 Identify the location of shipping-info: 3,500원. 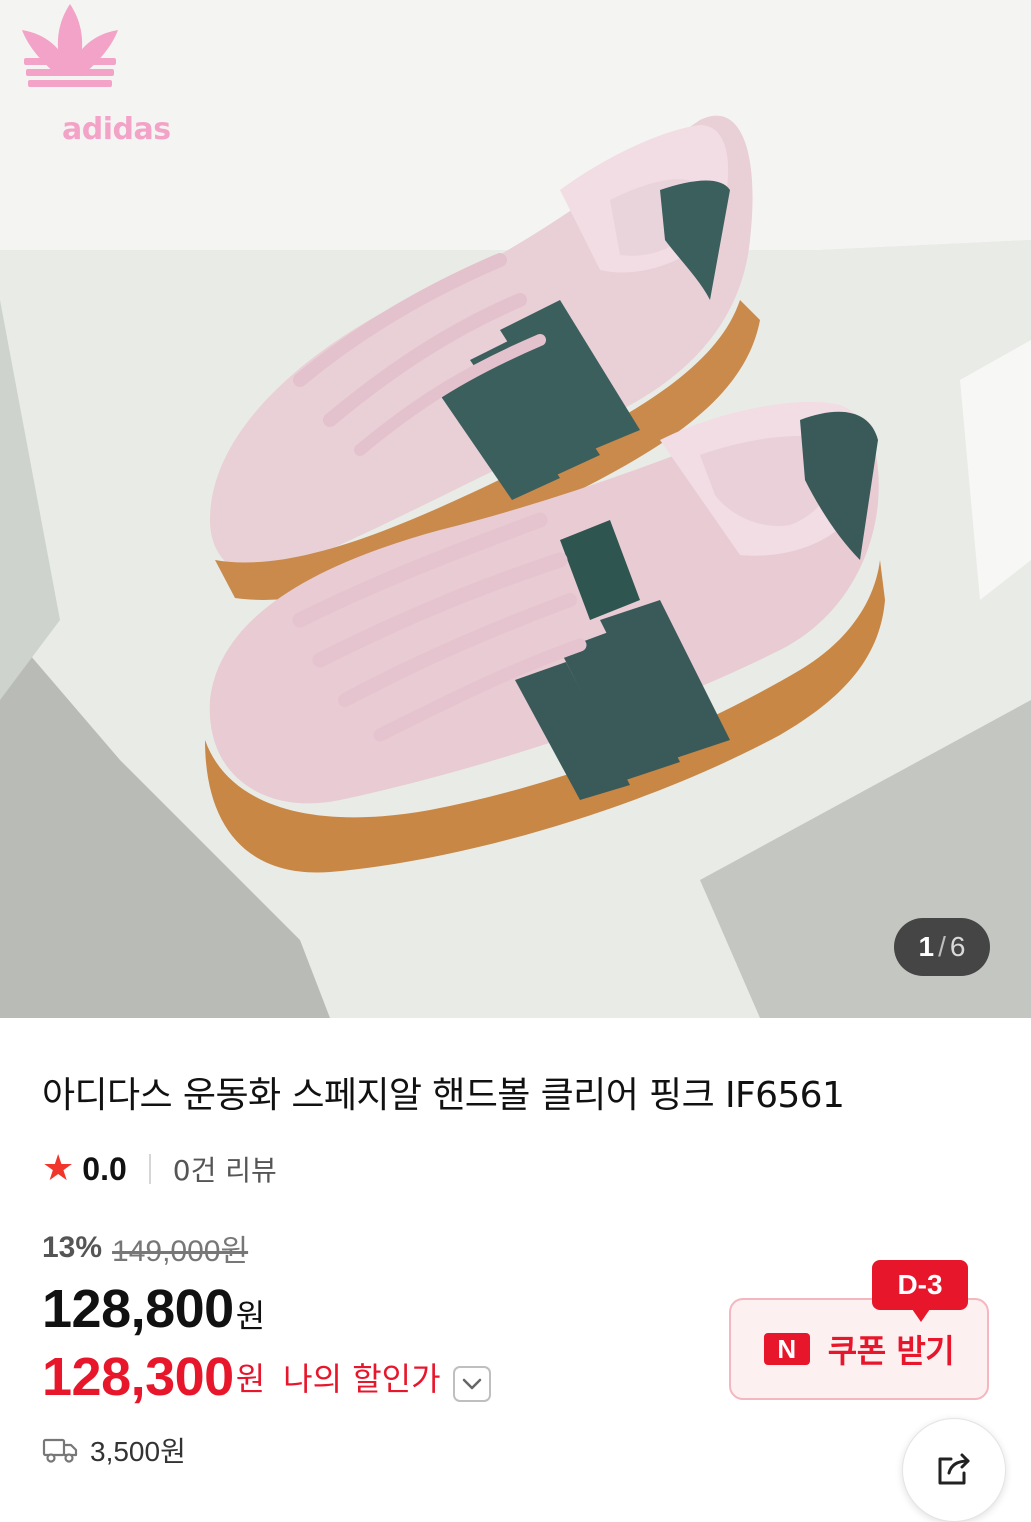
(114, 1450).